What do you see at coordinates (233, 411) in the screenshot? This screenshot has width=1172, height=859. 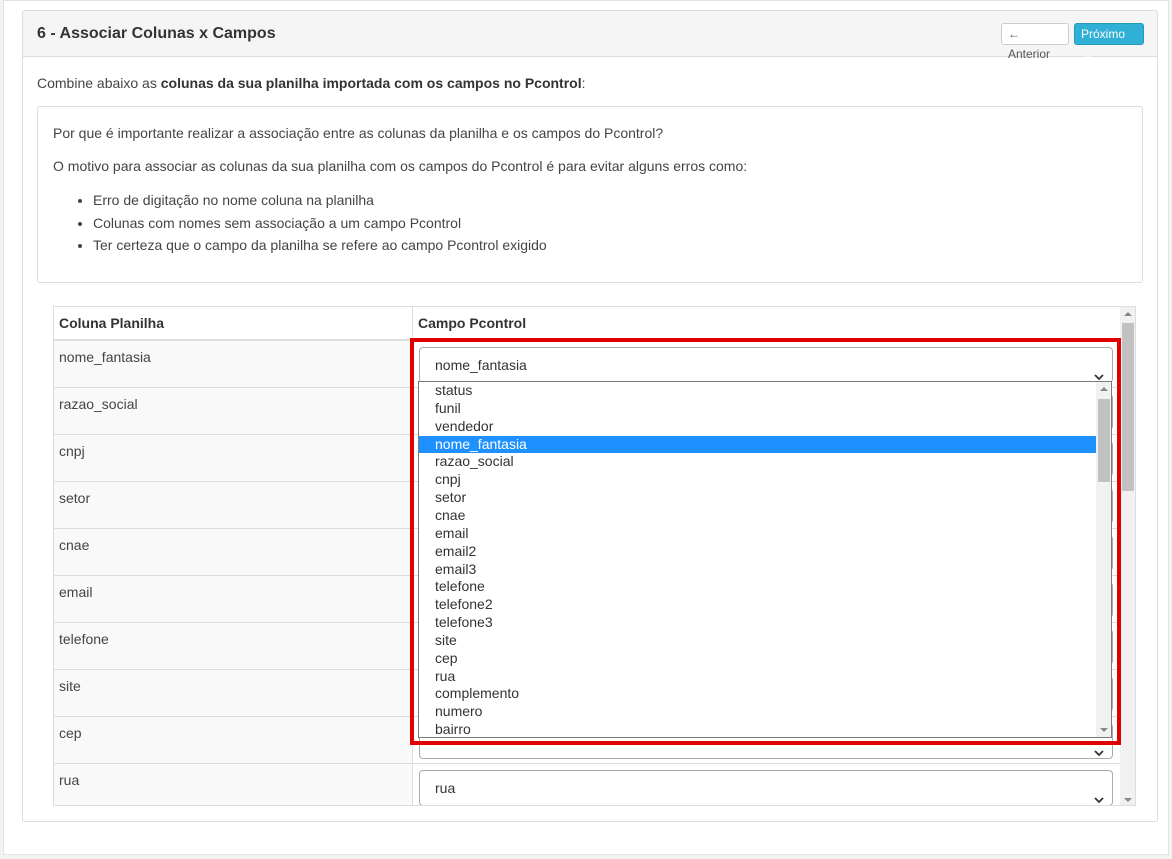 I see `column-name-cell: razao_social` at bounding box center [233, 411].